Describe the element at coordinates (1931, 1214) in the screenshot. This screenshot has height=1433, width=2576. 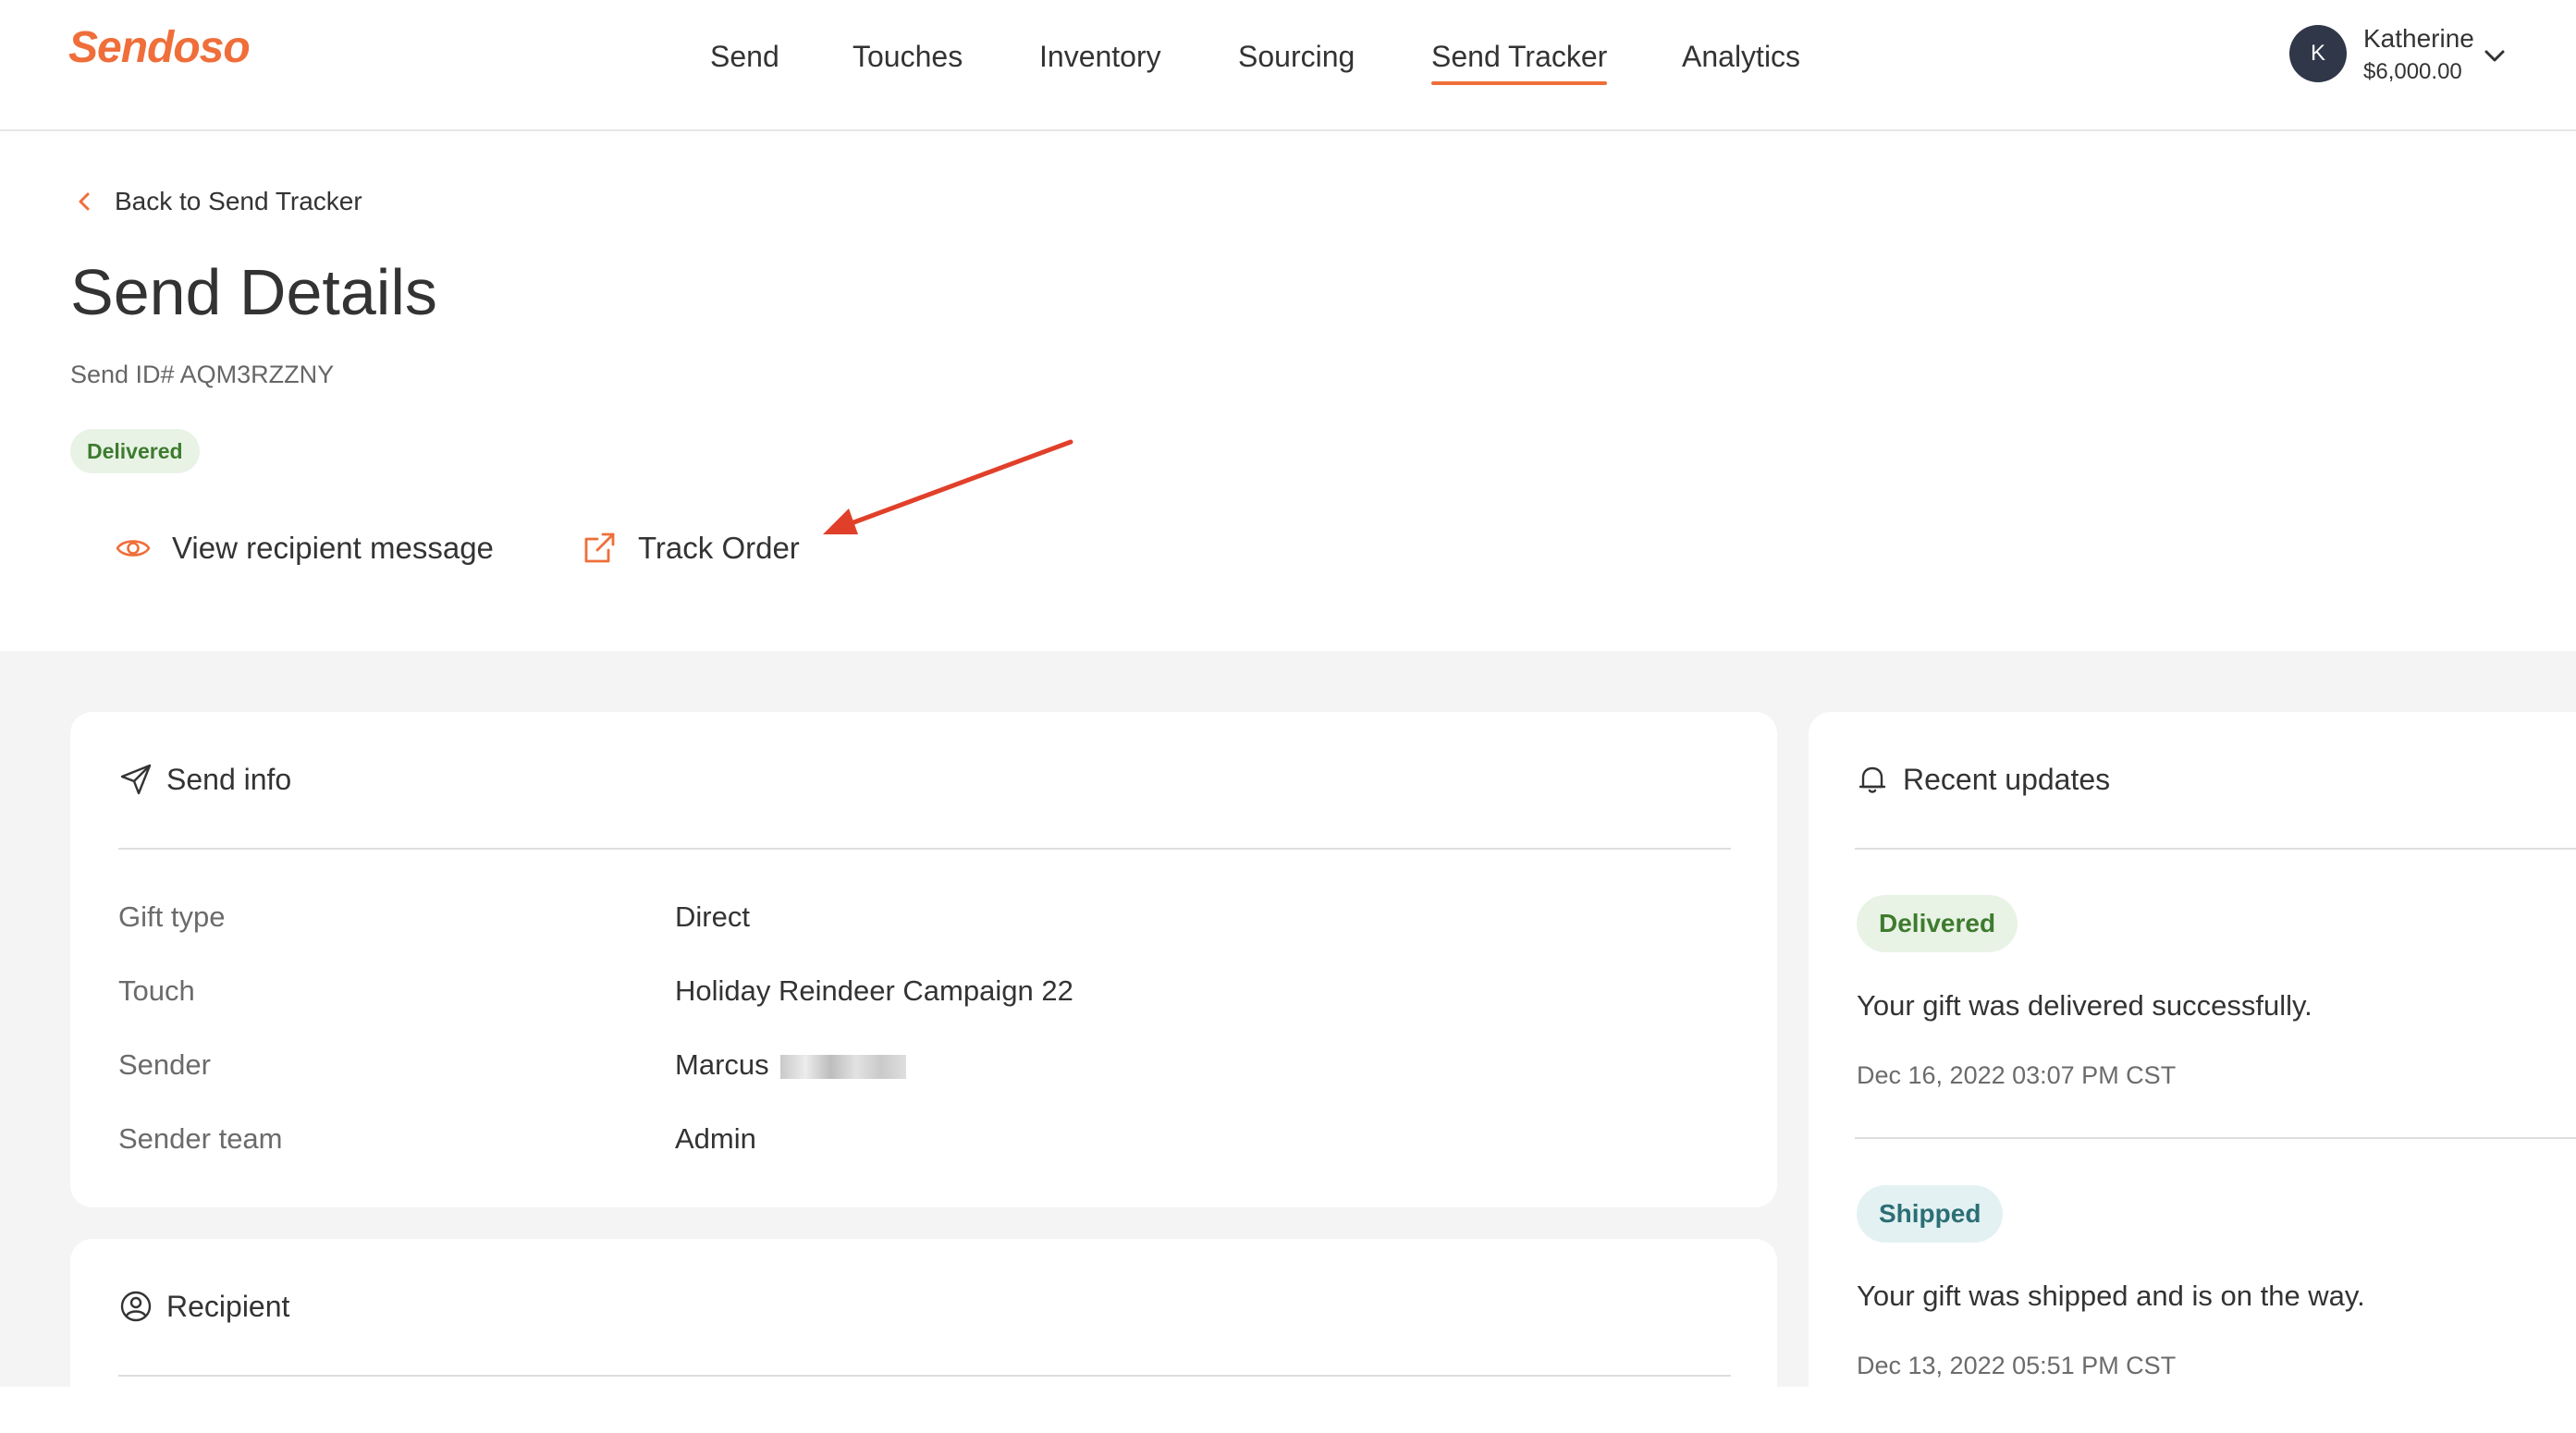
I see `update-status-badge: Shipped` at that location.